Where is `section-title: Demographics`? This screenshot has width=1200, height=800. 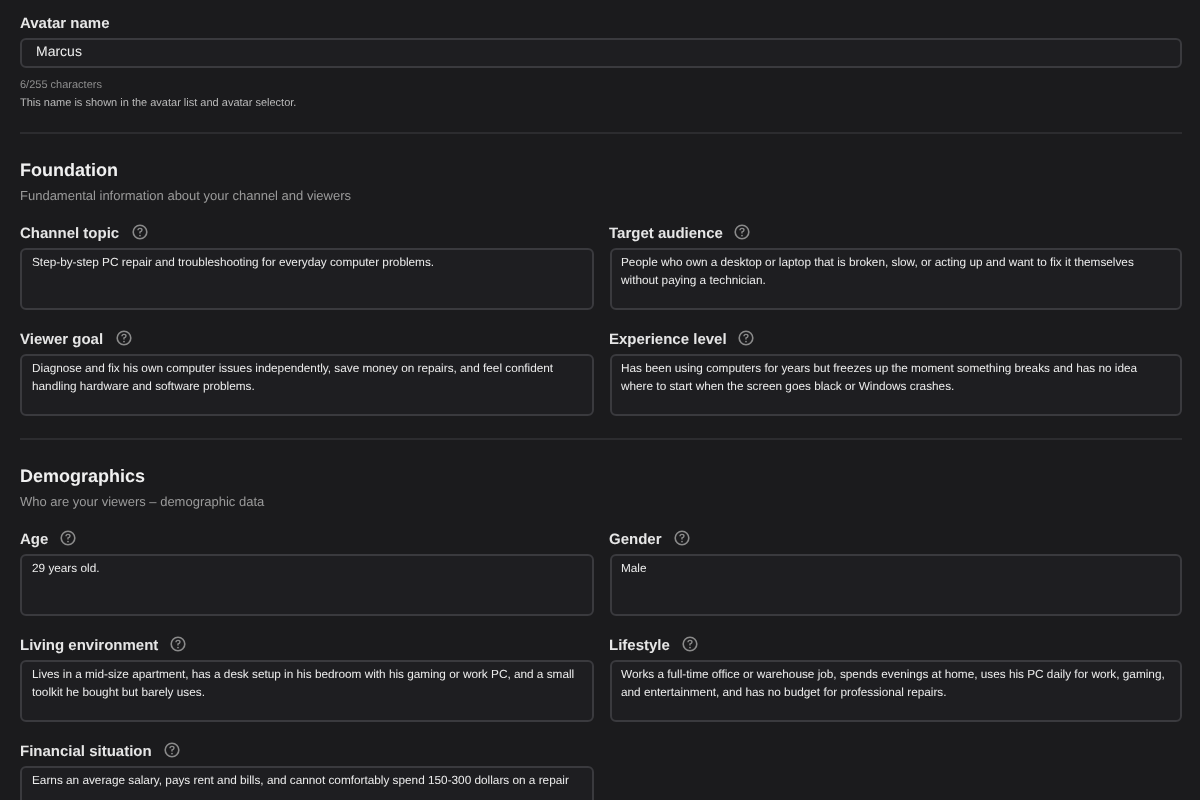 section-title: Demographics is located at coordinates (84, 476).